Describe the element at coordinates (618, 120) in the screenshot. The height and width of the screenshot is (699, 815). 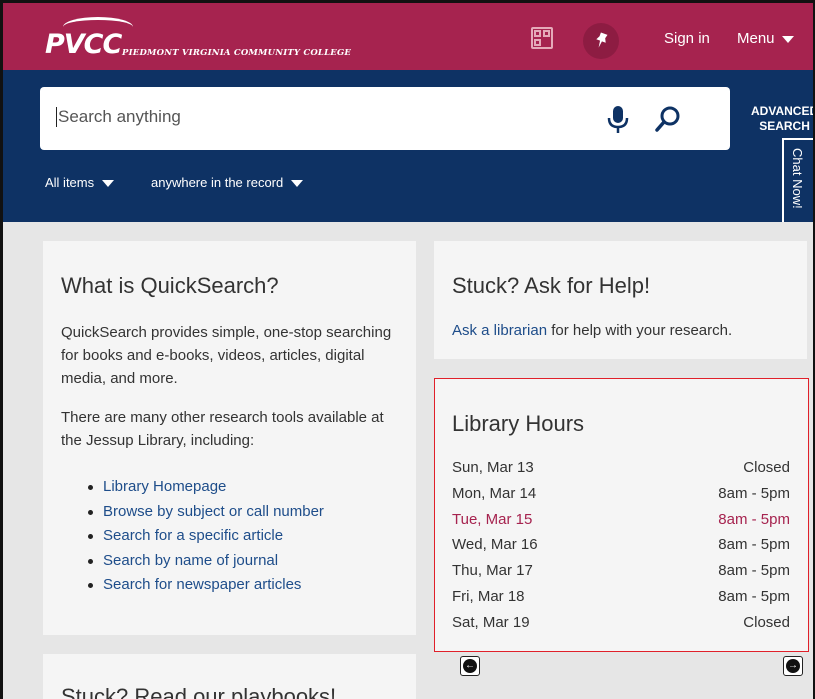
I see `microphone-icon` at that location.